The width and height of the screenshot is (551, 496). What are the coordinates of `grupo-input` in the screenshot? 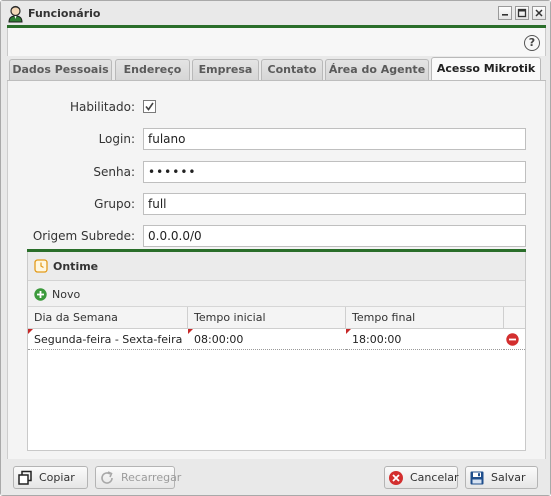 It's located at (334, 204).